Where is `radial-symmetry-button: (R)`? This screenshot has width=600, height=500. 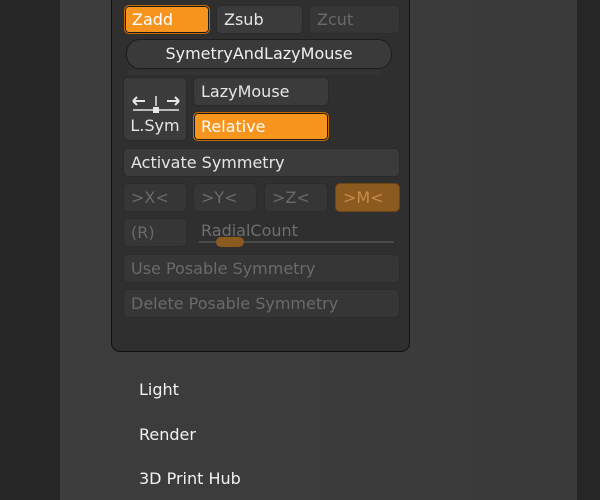
radial-symmetry-button: (R) is located at coordinates (155, 232).